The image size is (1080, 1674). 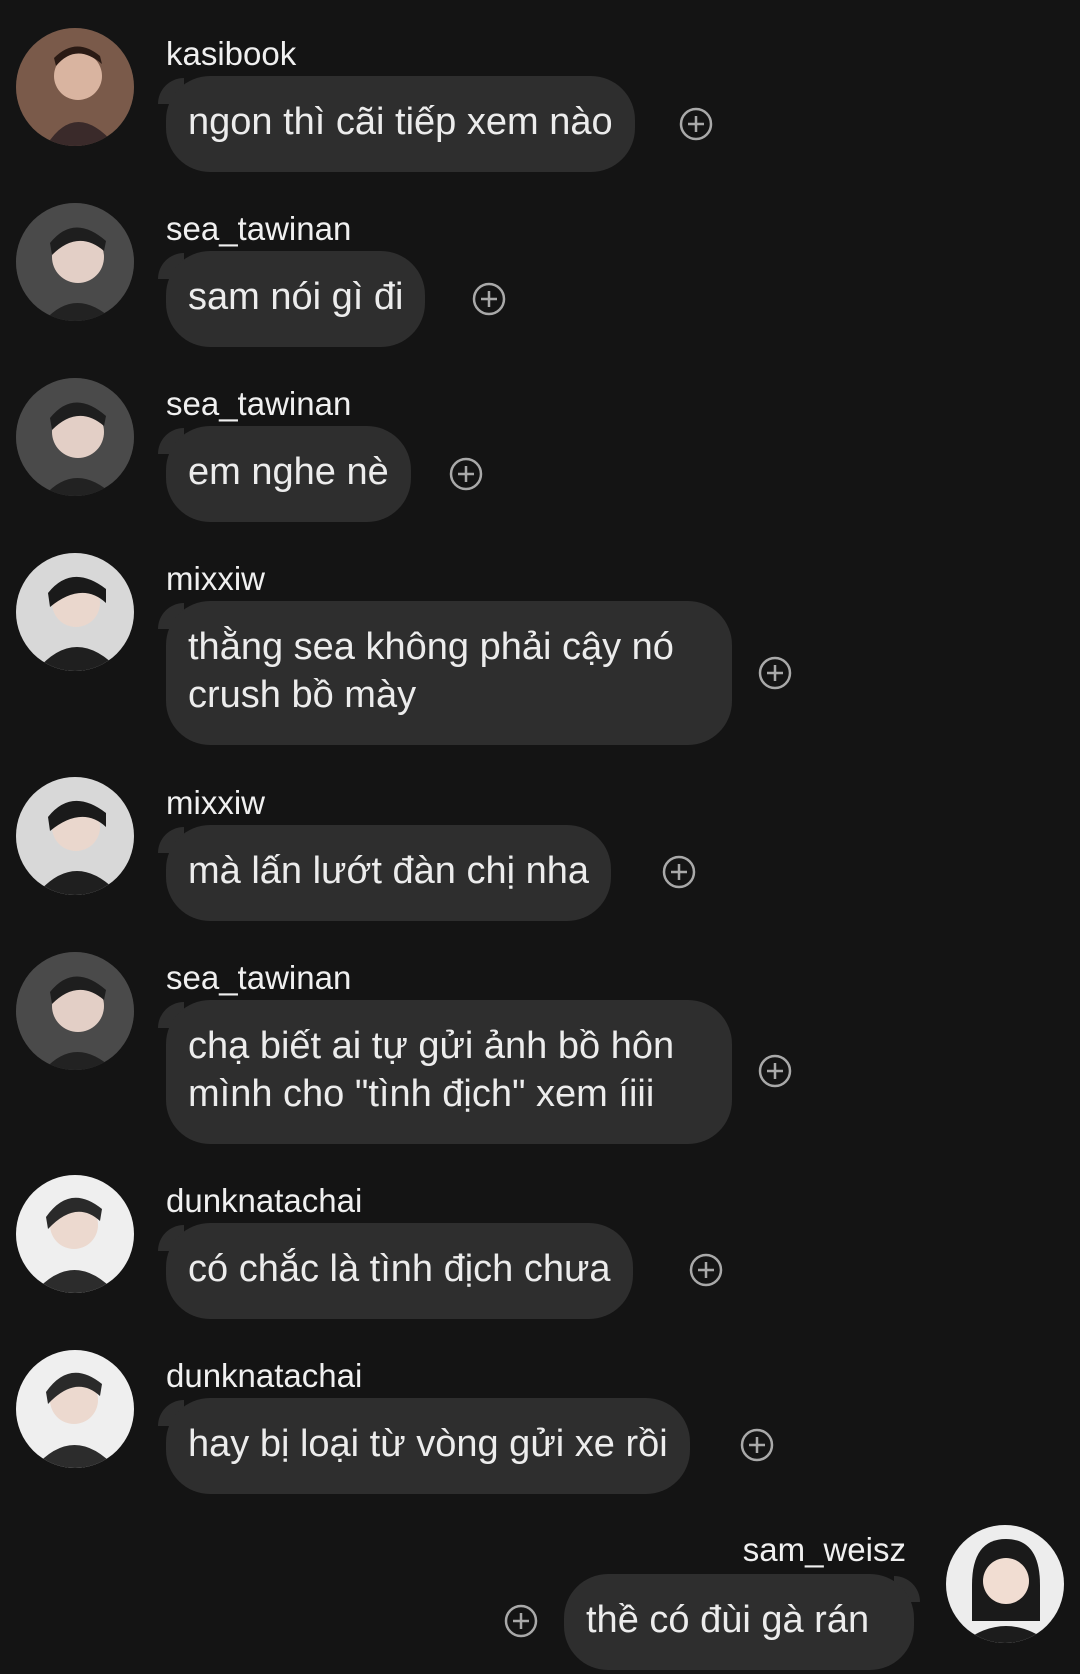 What do you see at coordinates (428, 1446) in the screenshot?
I see `message-bubble: hay bị loại từ vòng gửi xe rồi` at bounding box center [428, 1446].